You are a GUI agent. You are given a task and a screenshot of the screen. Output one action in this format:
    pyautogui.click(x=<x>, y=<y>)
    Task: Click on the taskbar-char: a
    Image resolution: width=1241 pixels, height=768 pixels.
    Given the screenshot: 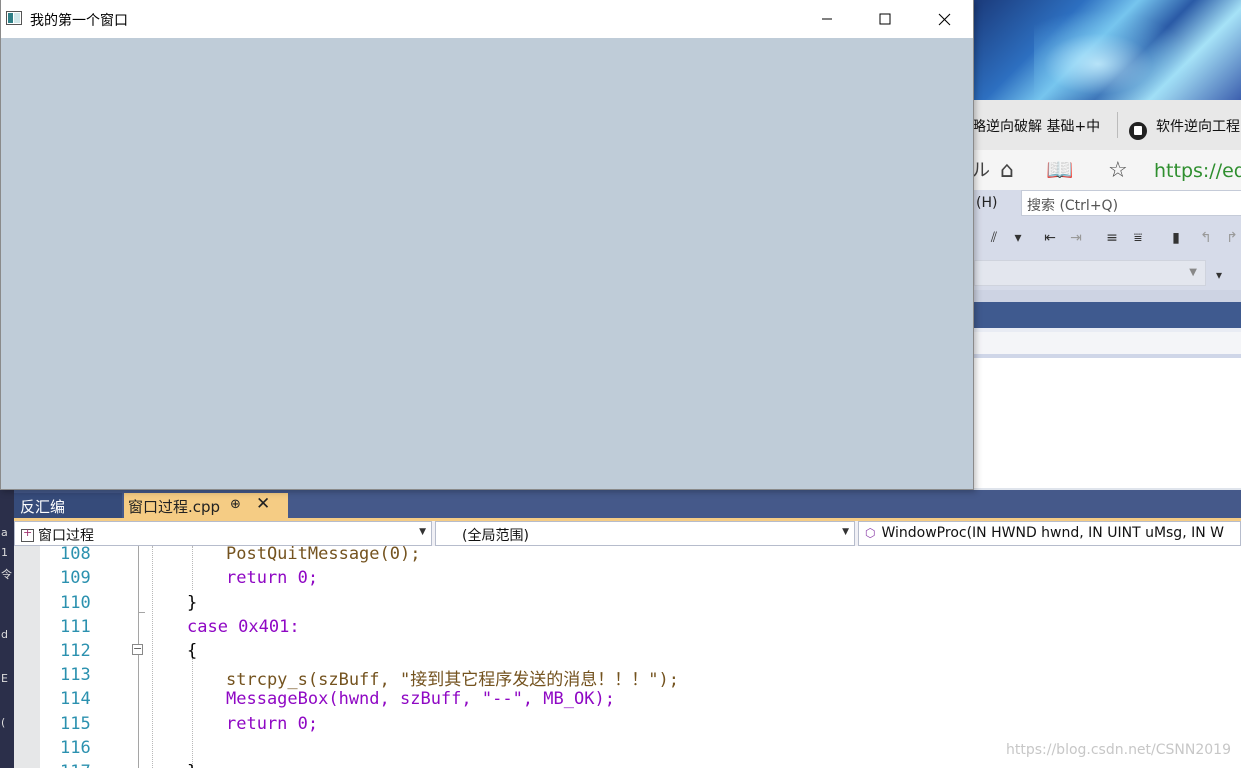 What is the action you would take?
    pyautogui.click(x=4, y=532)
    